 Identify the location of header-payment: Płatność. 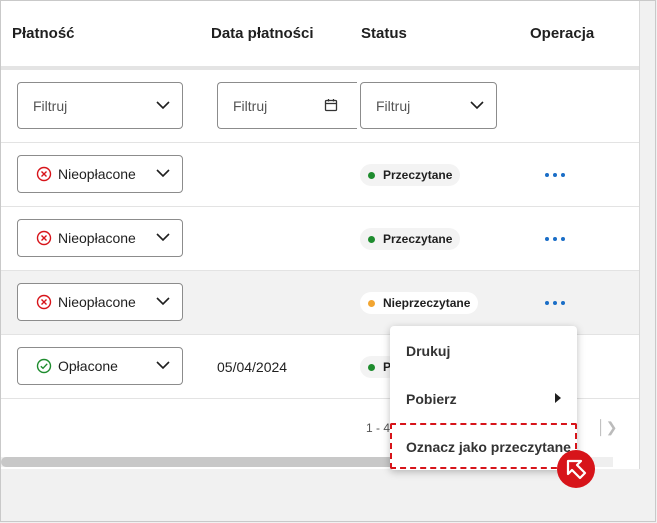
(43, 33).